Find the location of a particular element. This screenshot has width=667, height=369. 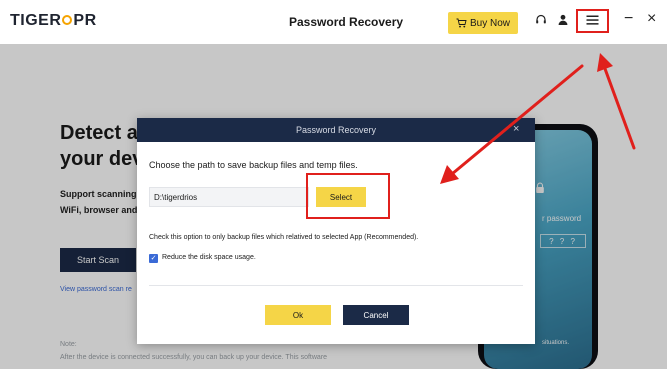

app-logo: TIGER PR is located at coordinates (53, 21).